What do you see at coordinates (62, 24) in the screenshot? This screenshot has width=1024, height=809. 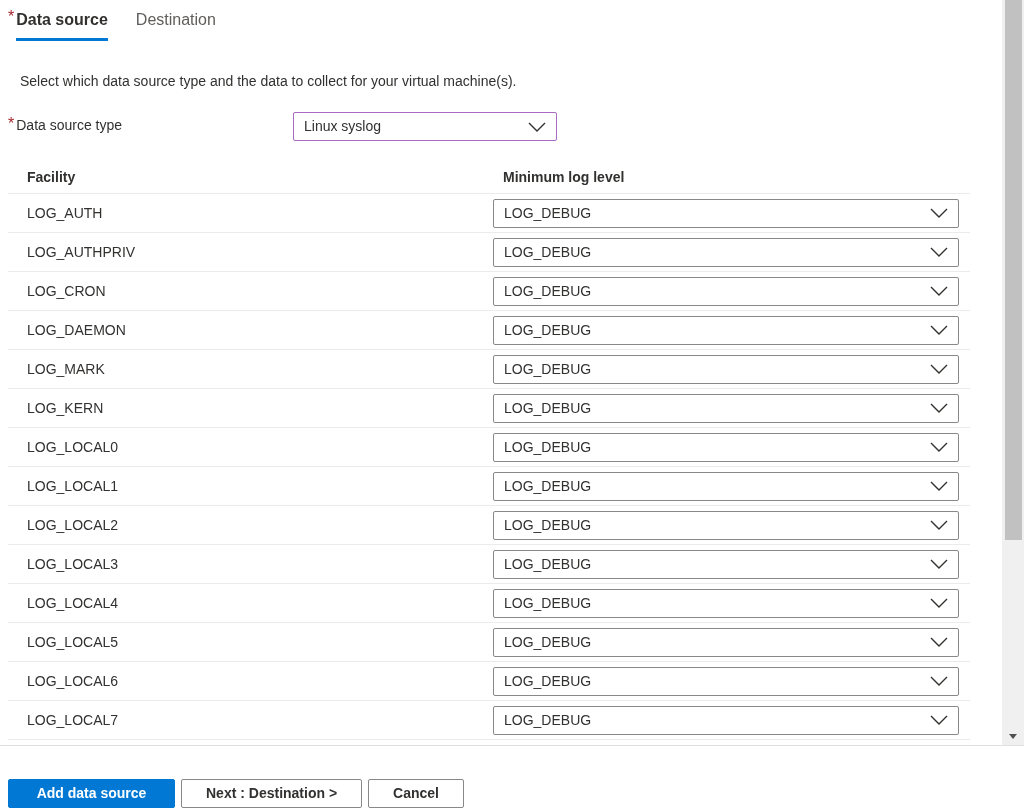 I see `tab: Data source` at bounding box center [62, 24].